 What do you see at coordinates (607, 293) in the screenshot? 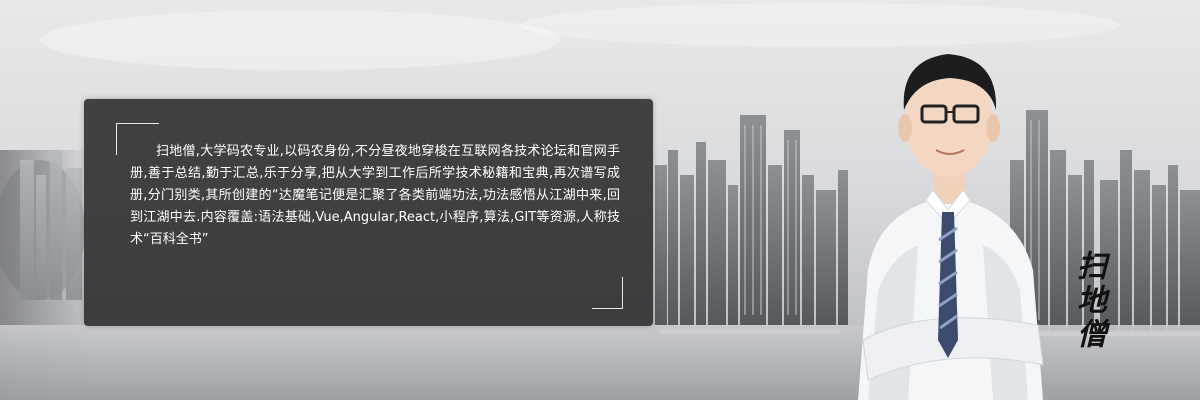
I see `bracket-corner-icon` at bounding box center [607, 293].